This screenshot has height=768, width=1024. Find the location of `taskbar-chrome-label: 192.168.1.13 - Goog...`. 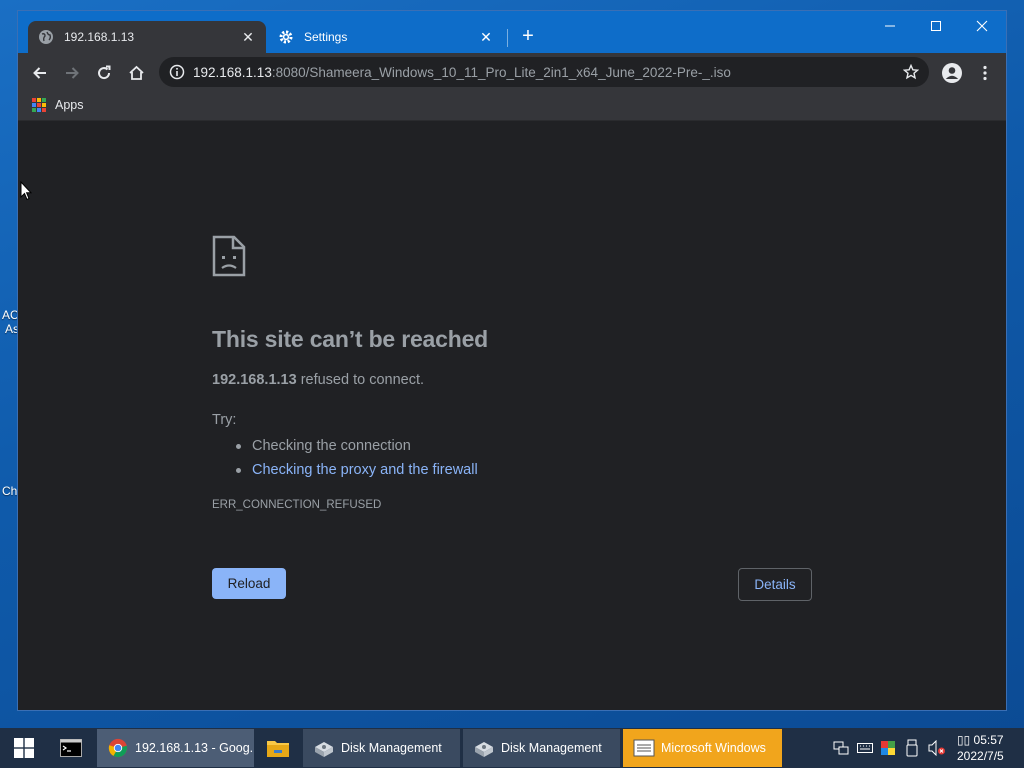

taskbar-chrome-label: 192.168.1.13 - Goog... is located at coordinates (194, 748).